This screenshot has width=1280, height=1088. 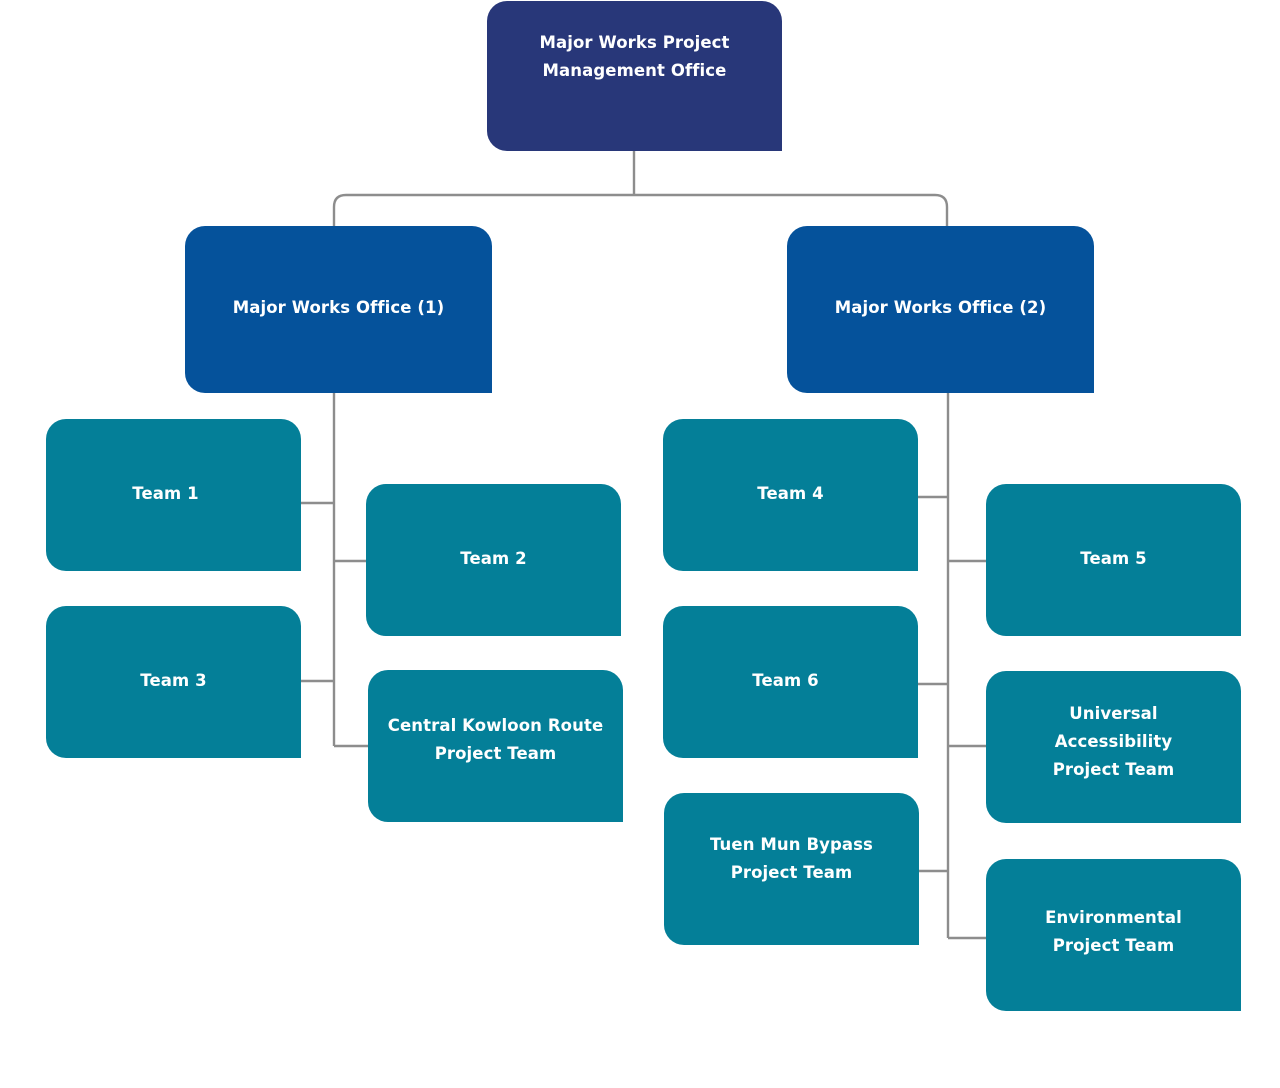 I want to click on team-node-label: Team 4, so click(x=790, y=493).